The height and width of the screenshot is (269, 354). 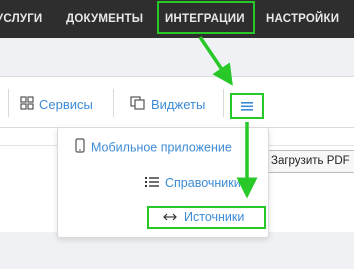 I want to click on widgets-tab: Виджеты, so click(x=167, y=105).